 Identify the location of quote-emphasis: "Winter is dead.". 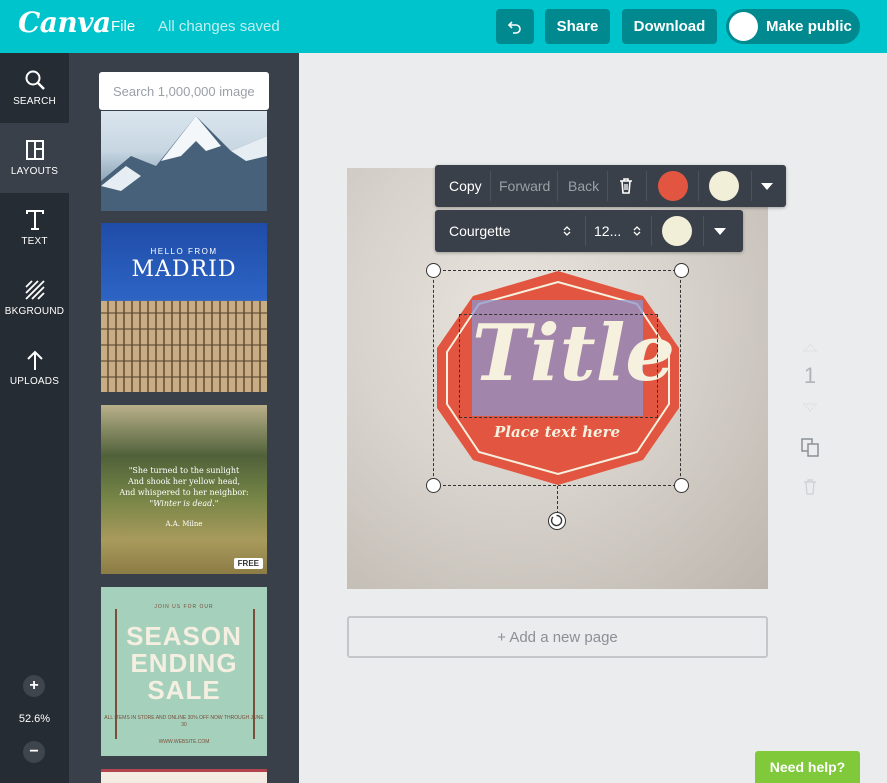
(184, 503).